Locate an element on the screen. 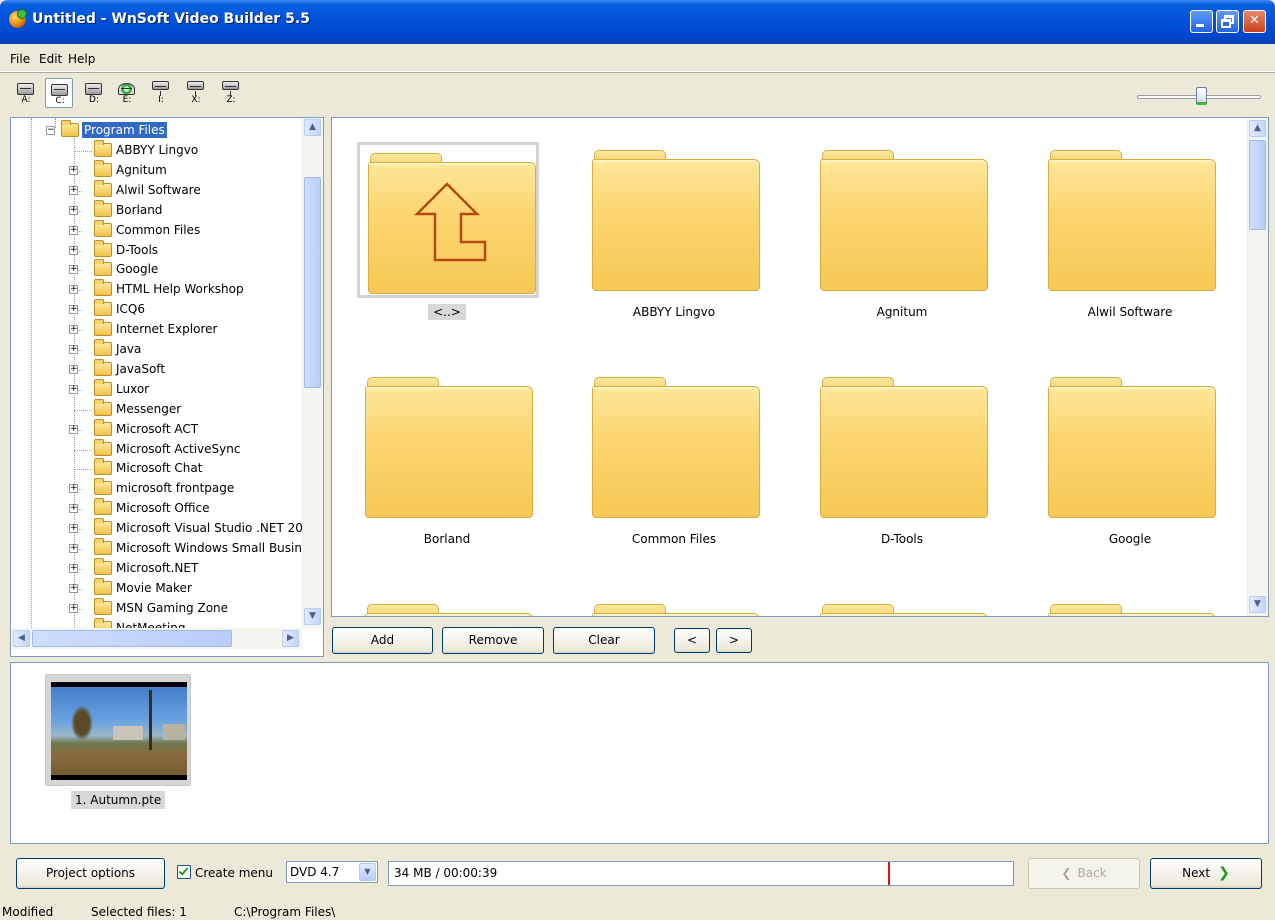 The width and height of the screenshot is (1275, 920). folder-tile: Common Files is located at coordinates (677, 469).